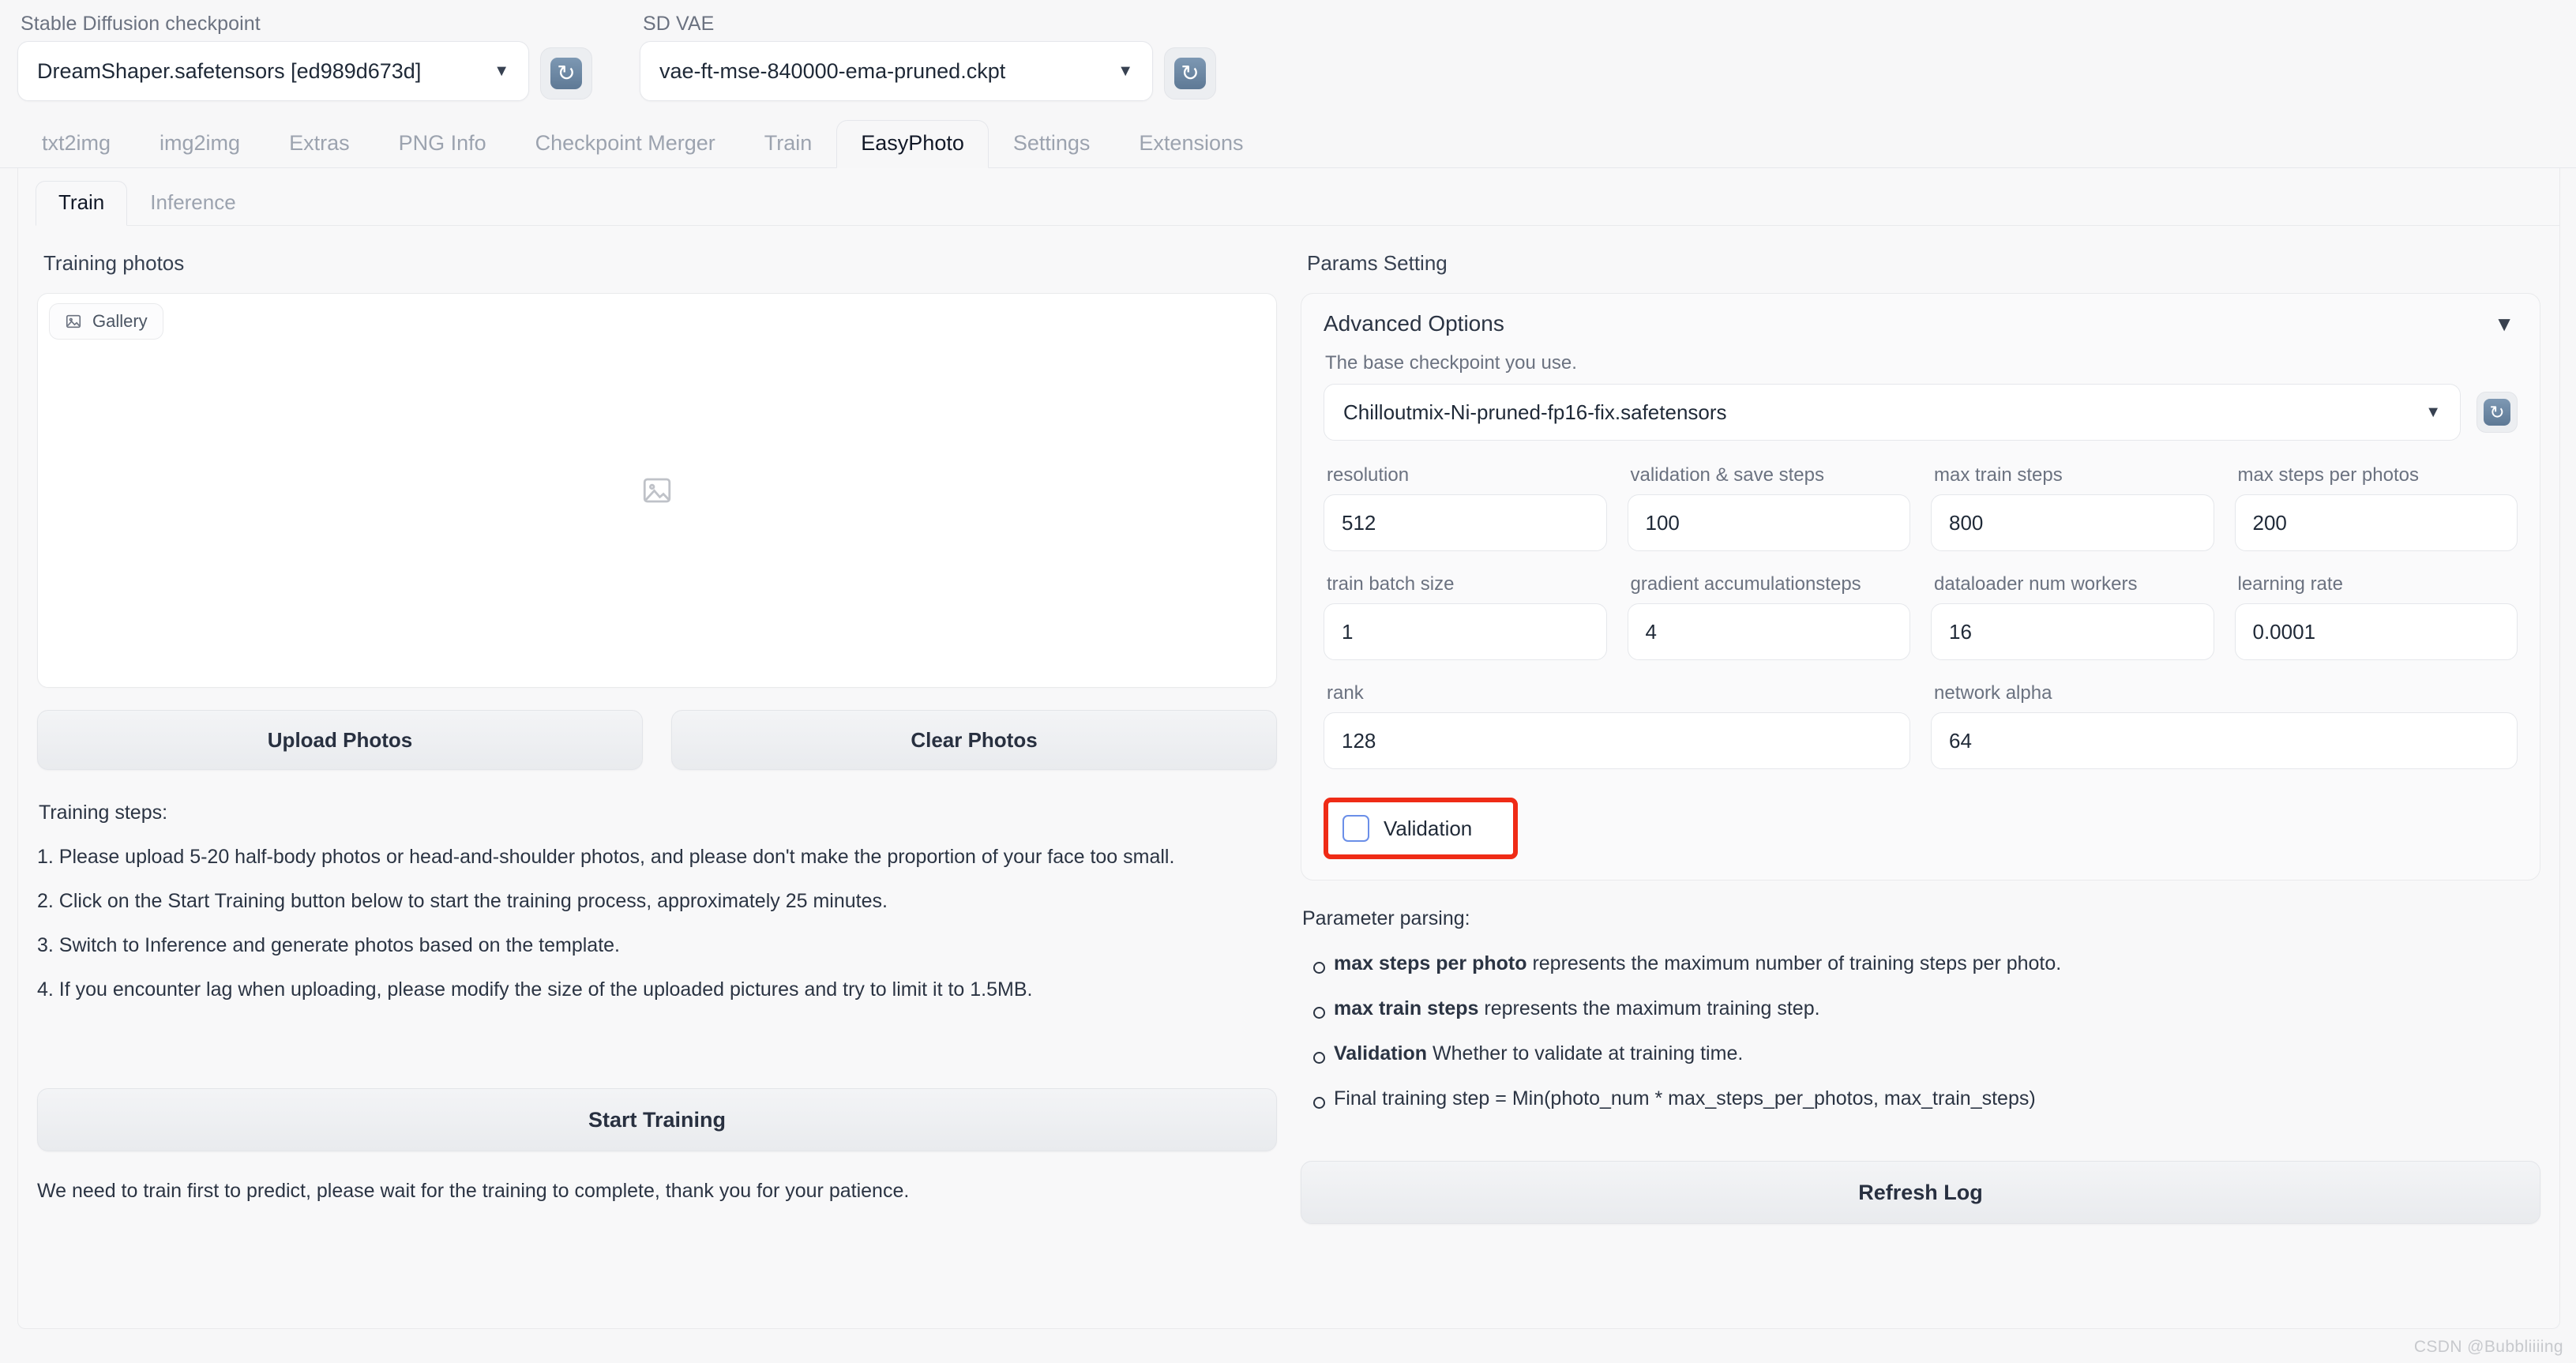 Image resolution: width=2576 pixels, height=1363 pixels. What do you see at coordinates (1649, 1008) in the screenshot?
I see `parameter-parsing-text: represents the maximum training step.` at bounding box center [1649, 1008].